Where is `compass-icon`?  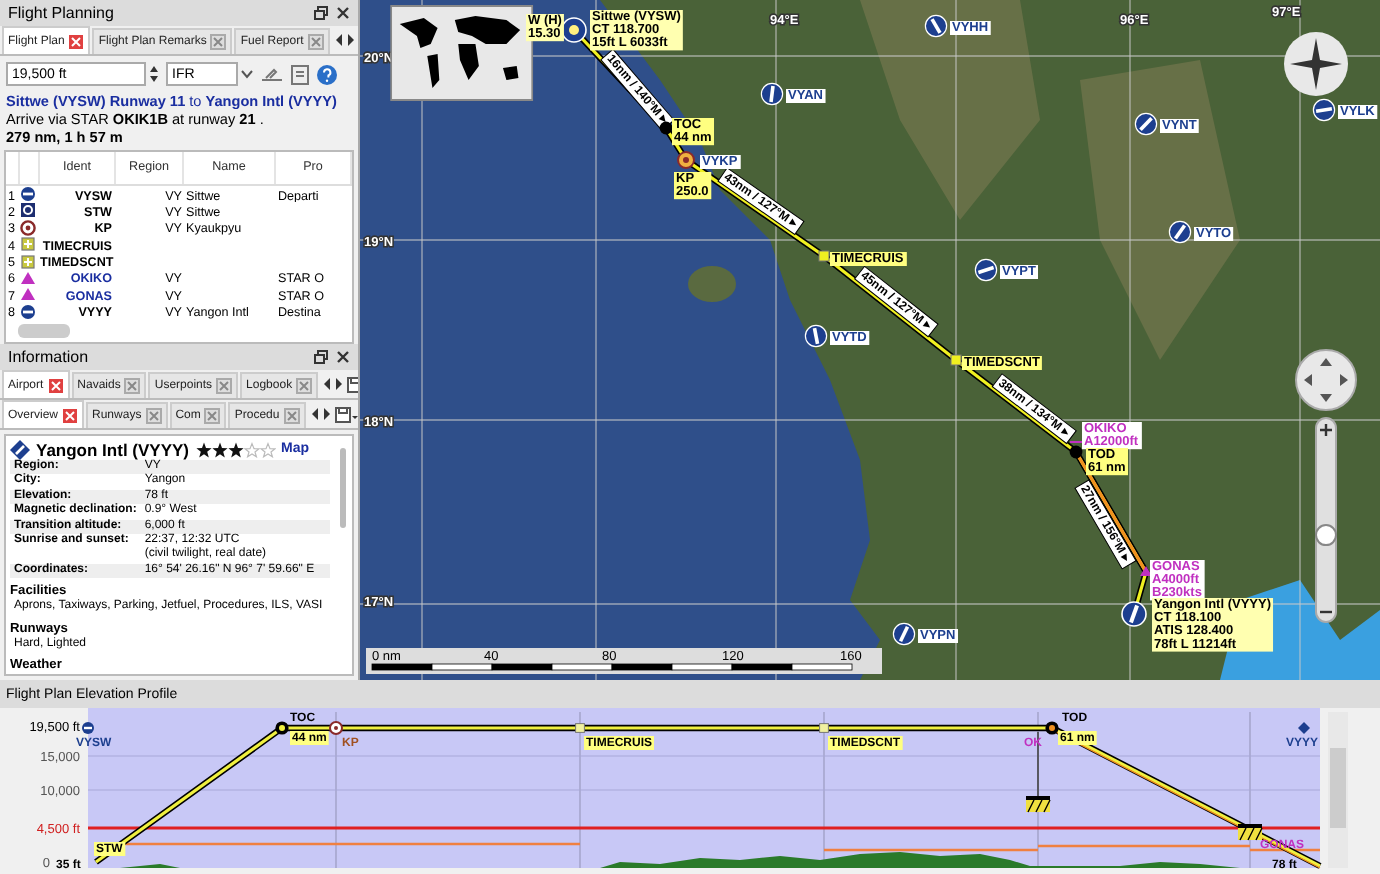 compass-icon is located at coordinates (1316, 64).